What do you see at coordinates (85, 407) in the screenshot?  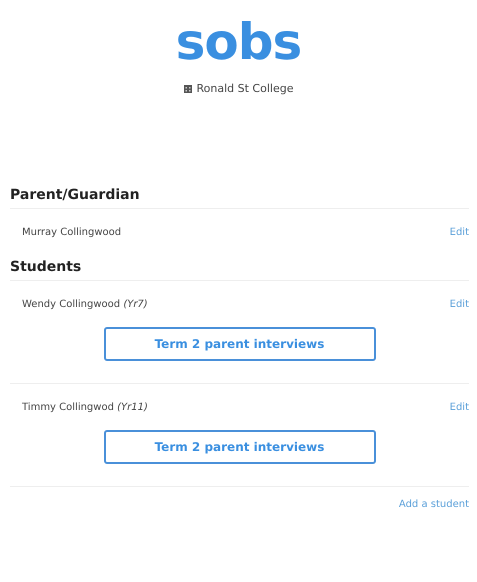 I see `student-name: Timmy Collingwod (Yr11)` at bounding box center [85, 407].